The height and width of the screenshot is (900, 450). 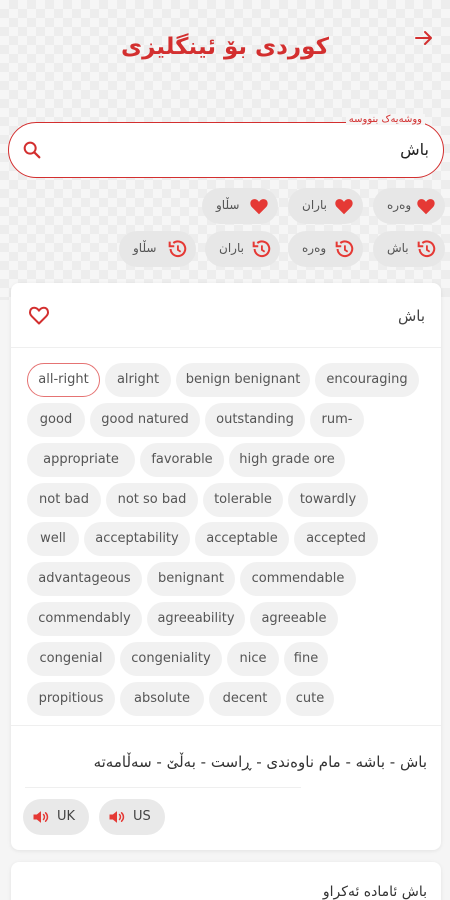 I want to click on search-icon, so click(x=32, y=150).